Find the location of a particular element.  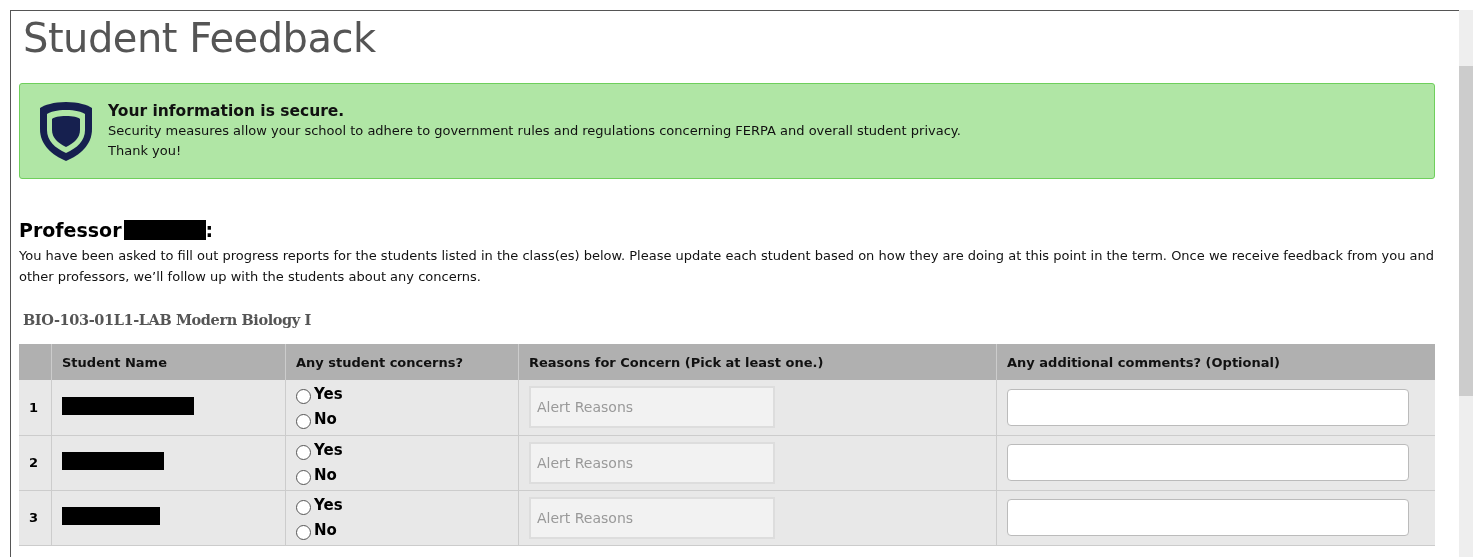

page-title: Student Feedback is located at coordinates (200, 38).